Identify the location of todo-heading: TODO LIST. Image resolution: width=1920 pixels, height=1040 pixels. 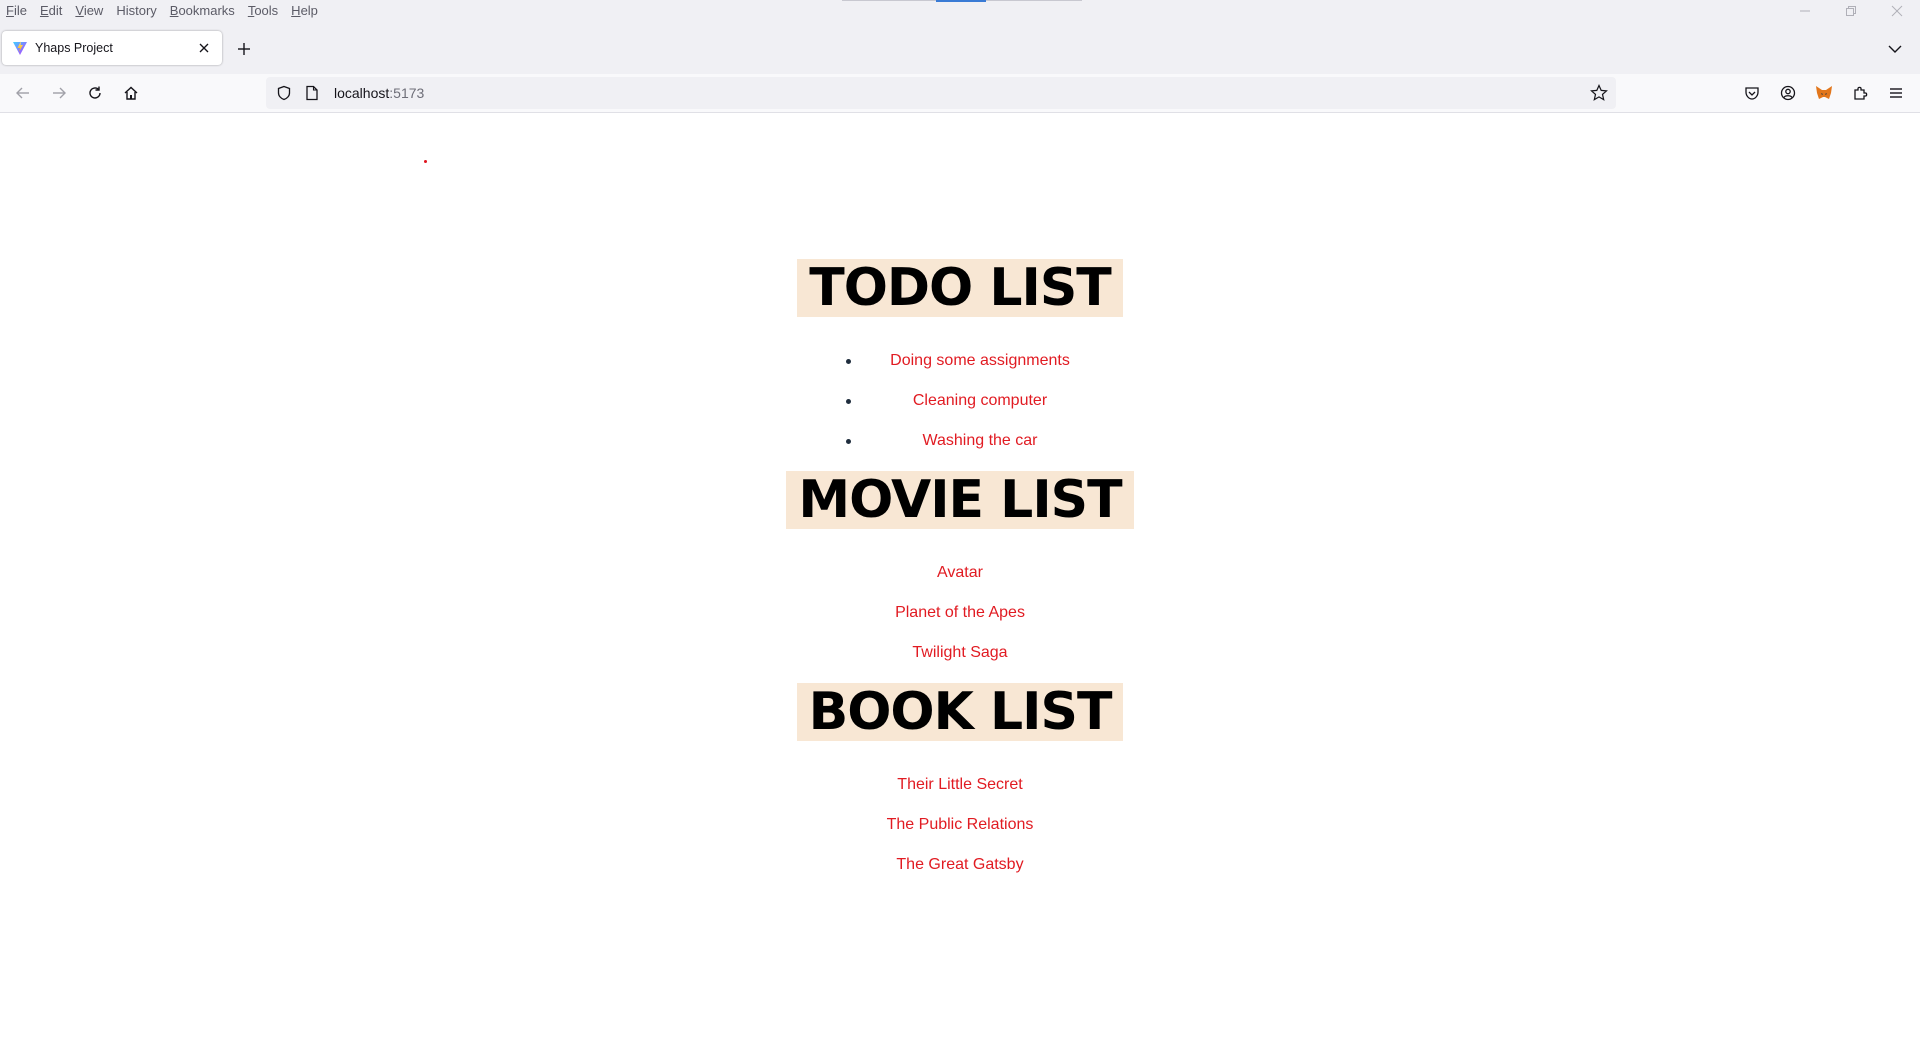
(960, 288).